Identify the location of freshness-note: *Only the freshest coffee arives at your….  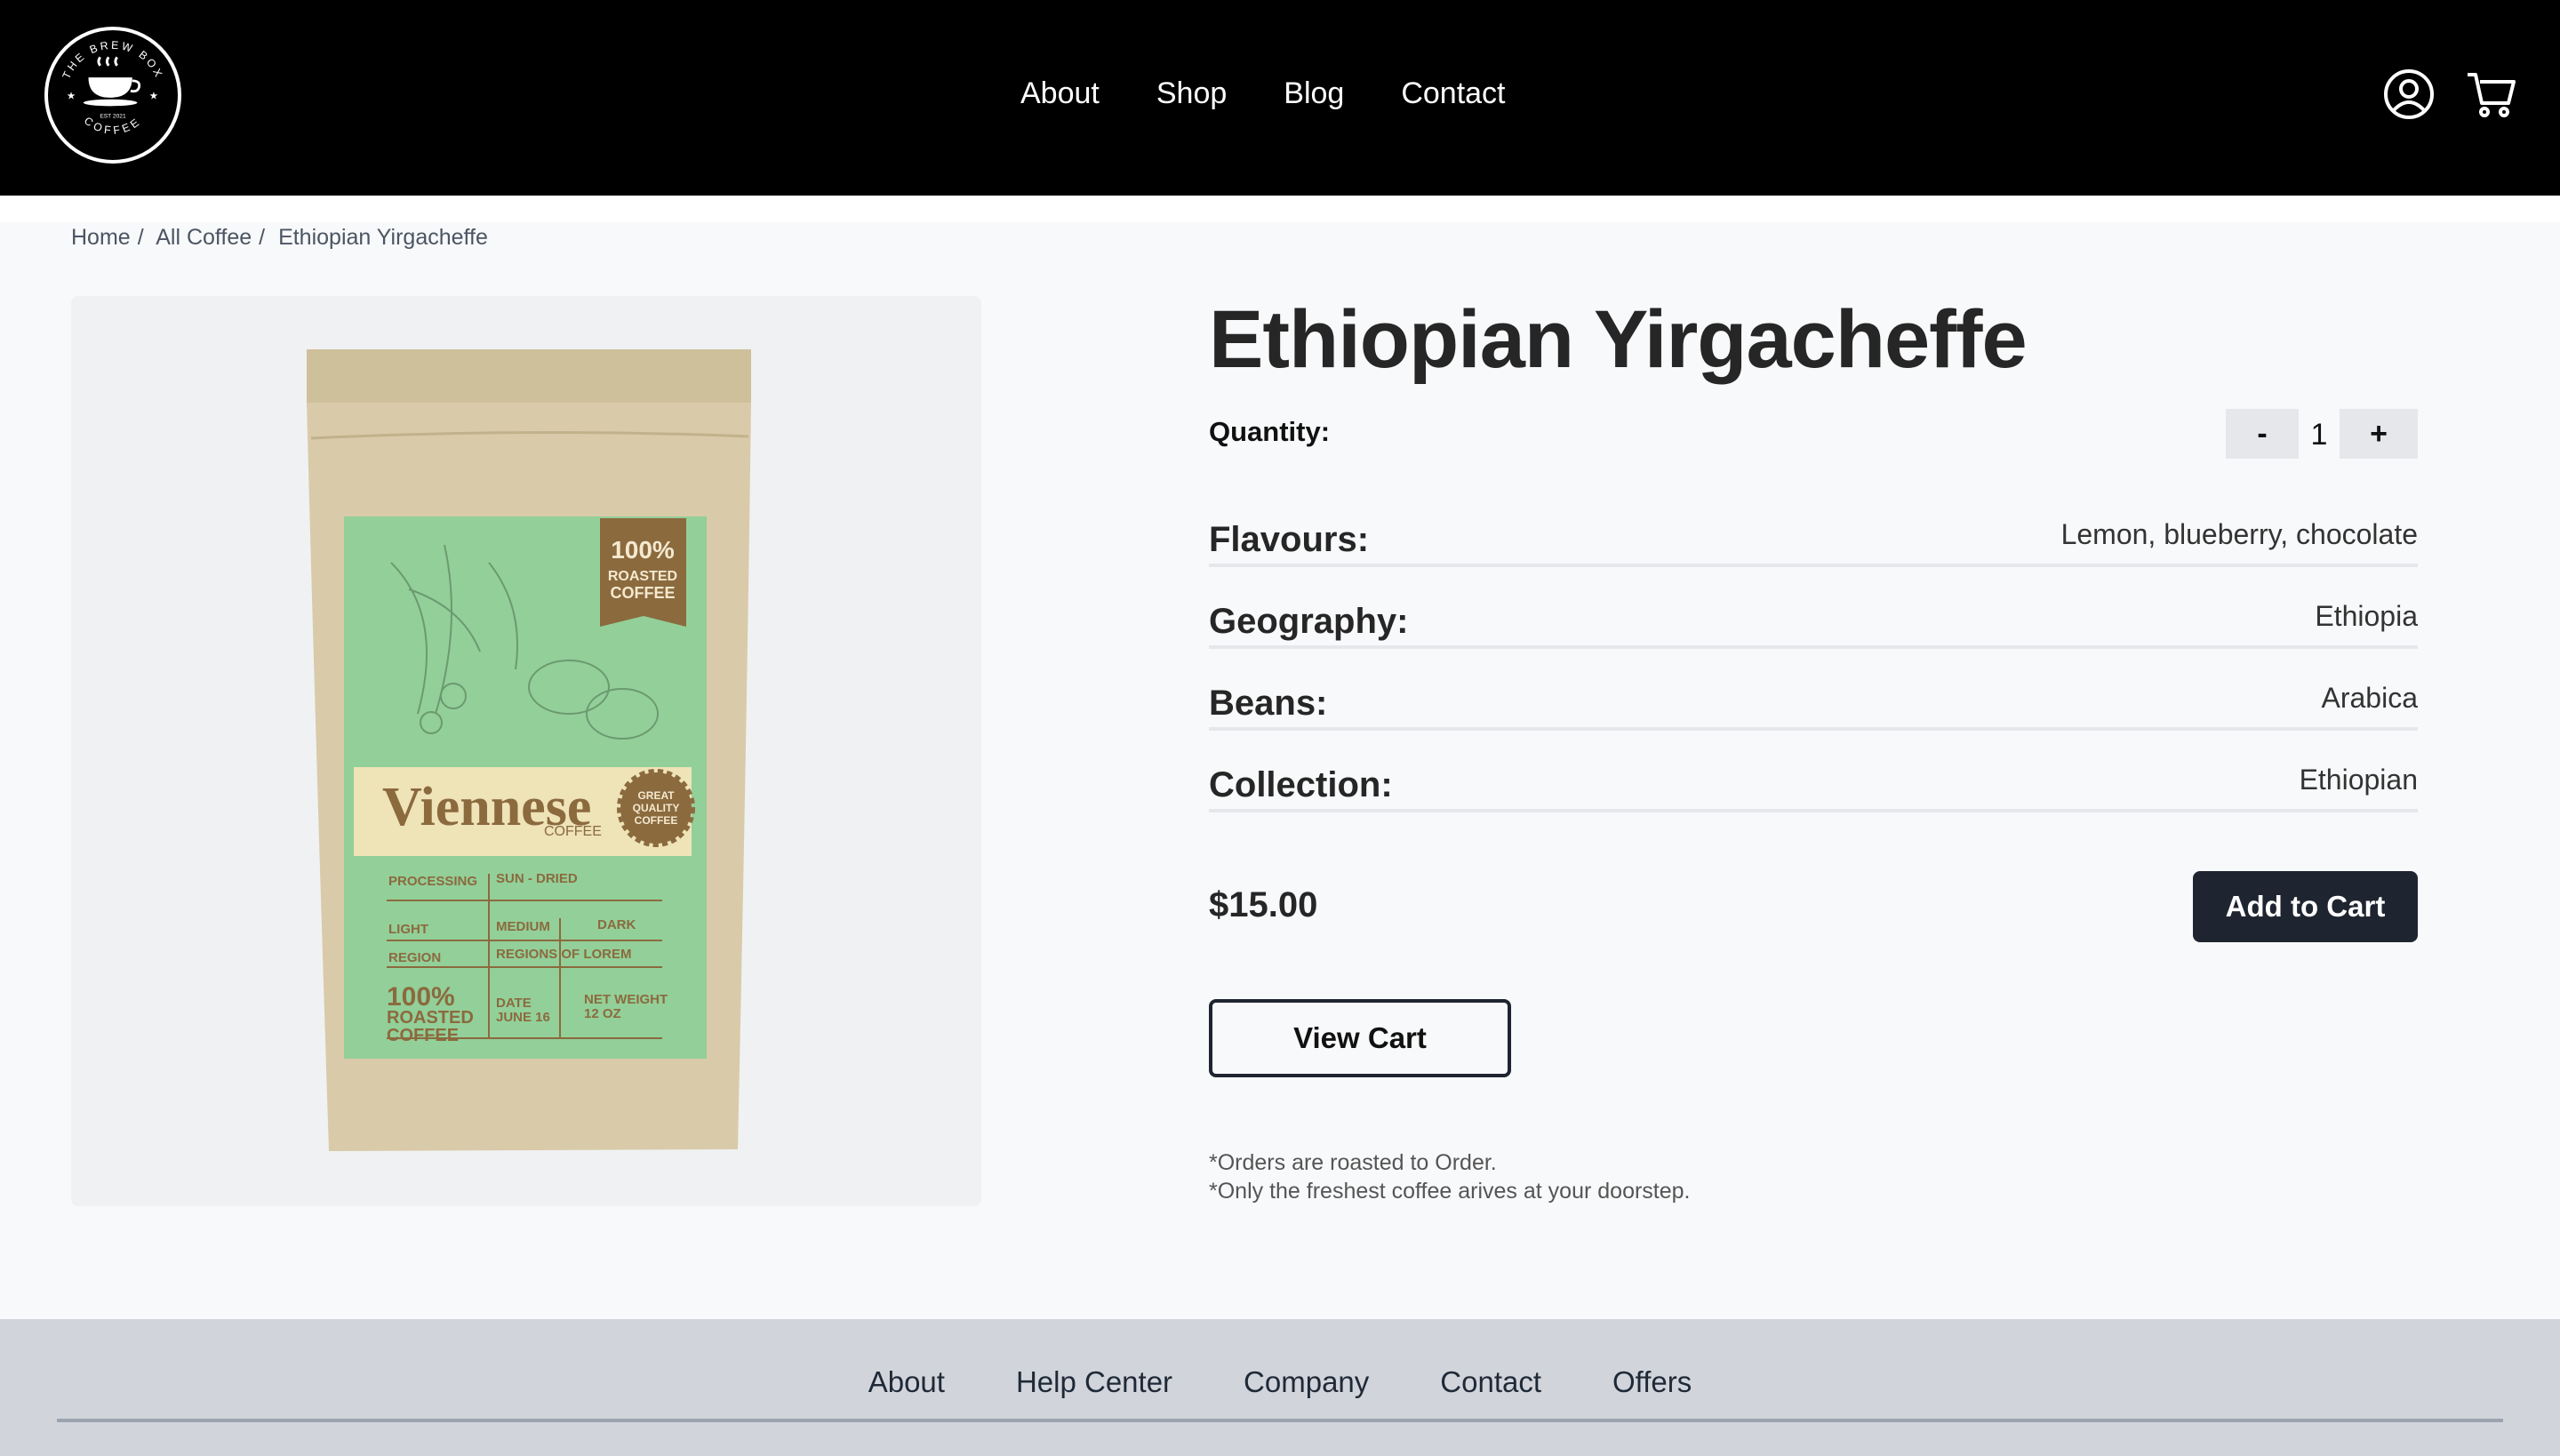
(1450, 1191).